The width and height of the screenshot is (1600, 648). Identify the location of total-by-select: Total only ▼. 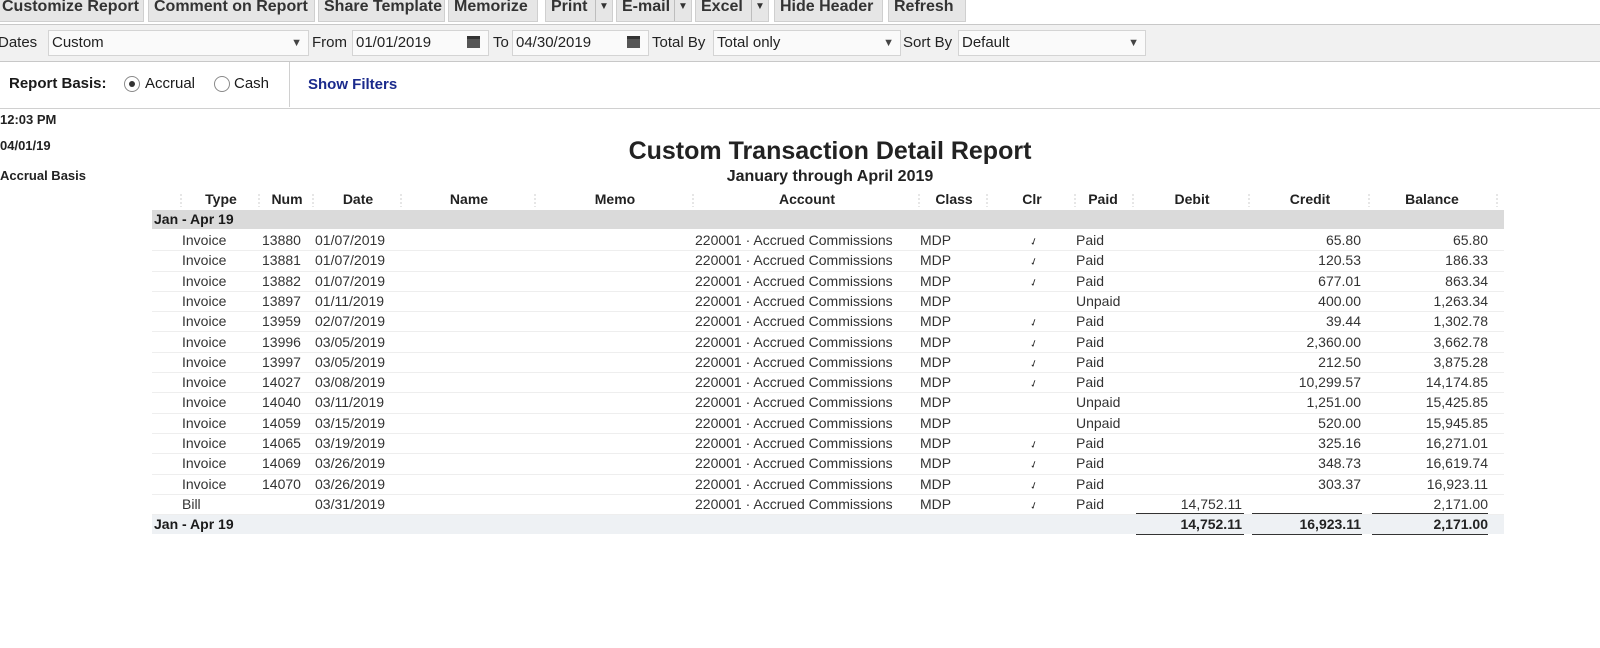
(807, 43).